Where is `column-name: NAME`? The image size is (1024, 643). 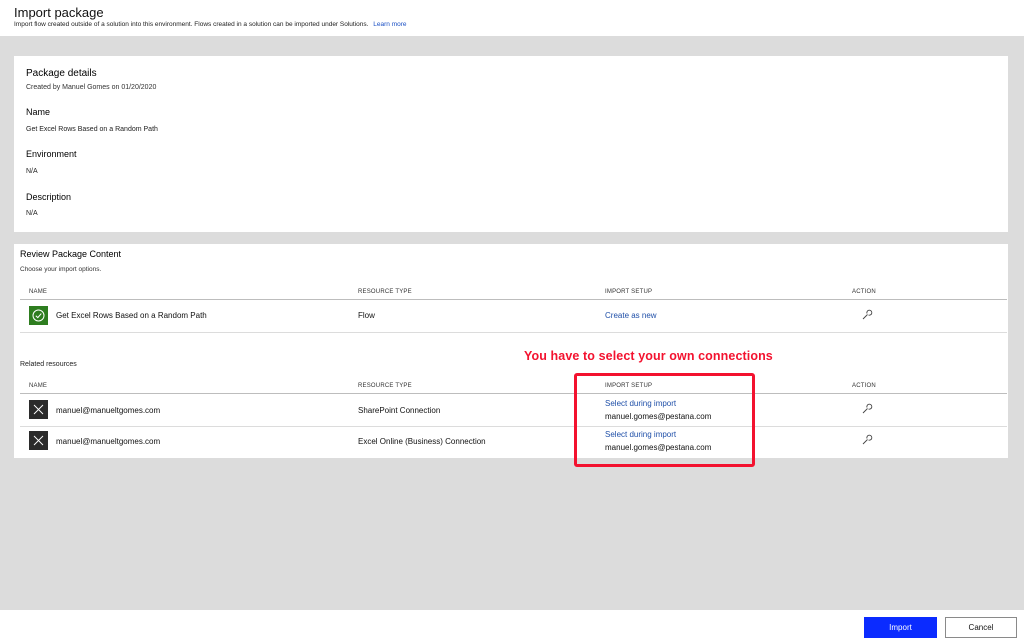
column-name: NAME is located at coordinates (38, 292).